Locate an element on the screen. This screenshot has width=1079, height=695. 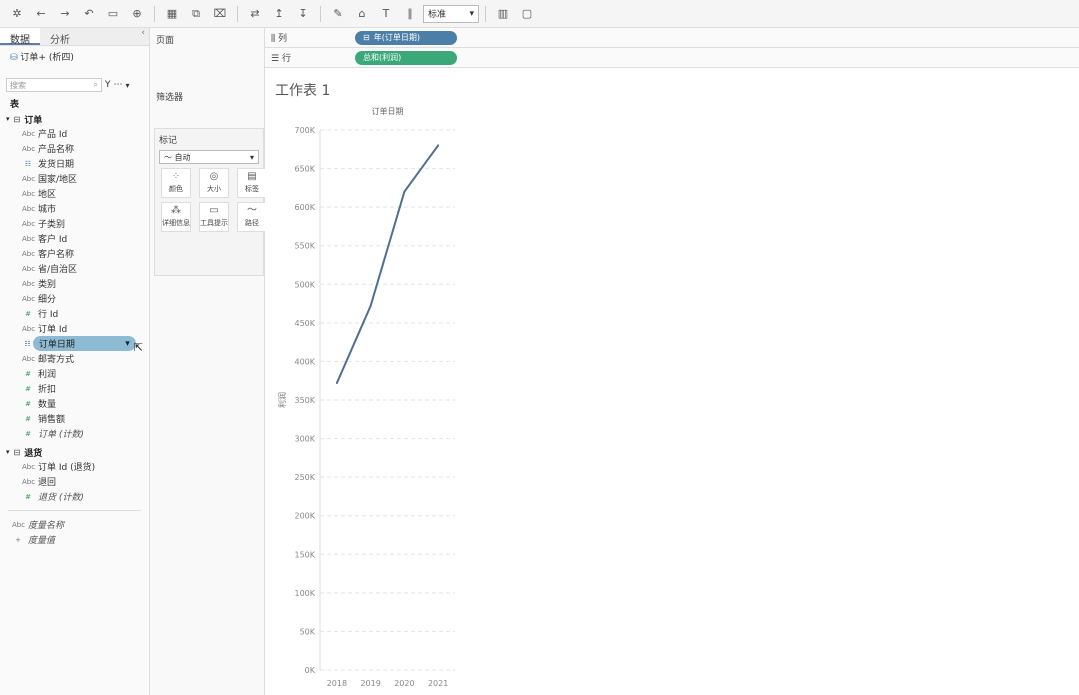
new-datasource-icon: ⊕ is located at coordinates (137, 14).